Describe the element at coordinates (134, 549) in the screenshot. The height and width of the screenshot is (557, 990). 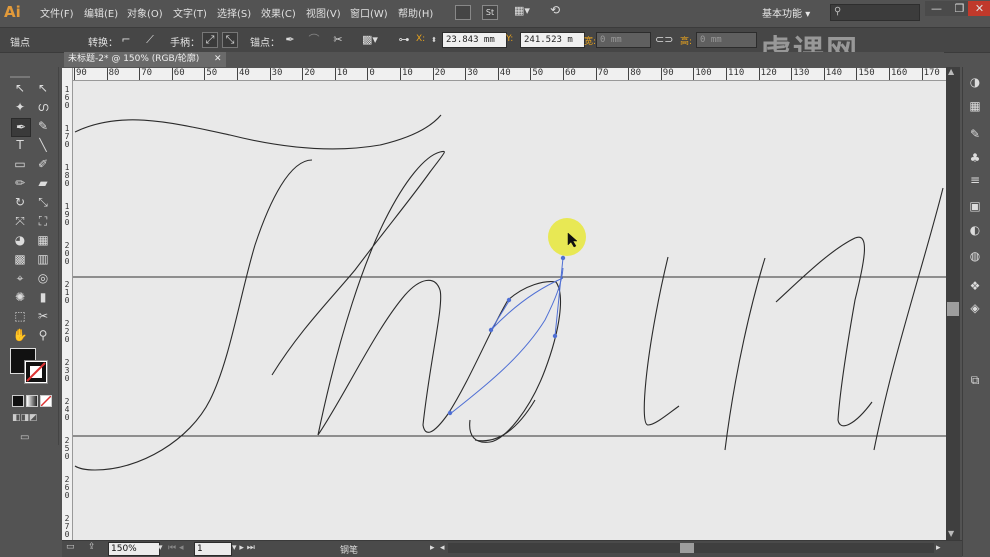
I see `zoom-level-field: 150%` at that location.